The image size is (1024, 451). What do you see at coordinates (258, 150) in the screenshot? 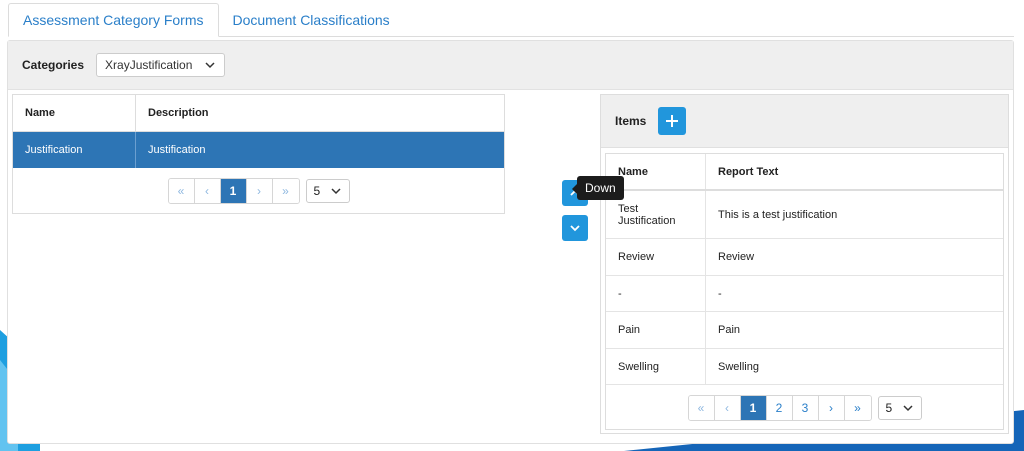
I see `table-row: Justification Justification` at bounding box center [258, 150].